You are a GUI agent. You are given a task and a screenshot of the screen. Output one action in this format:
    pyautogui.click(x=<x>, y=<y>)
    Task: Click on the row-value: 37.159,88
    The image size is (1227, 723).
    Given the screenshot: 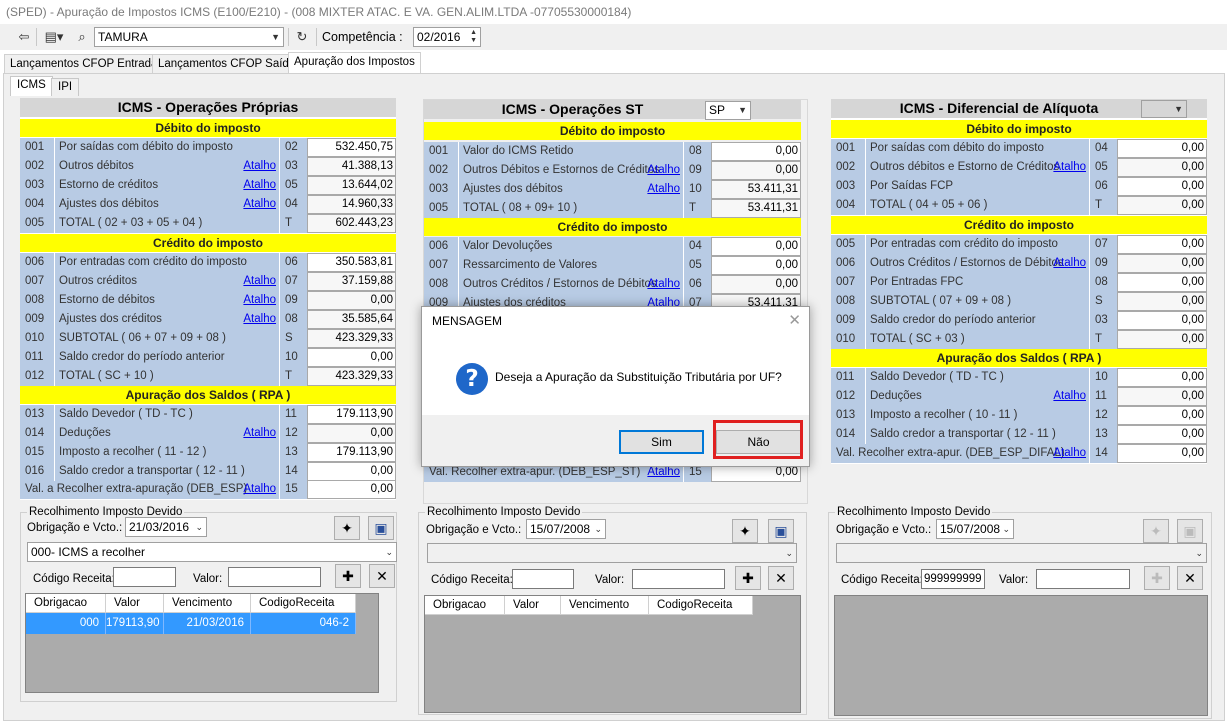 What is the action you would take?
    pyautogui.click(x=351, y=281)
    